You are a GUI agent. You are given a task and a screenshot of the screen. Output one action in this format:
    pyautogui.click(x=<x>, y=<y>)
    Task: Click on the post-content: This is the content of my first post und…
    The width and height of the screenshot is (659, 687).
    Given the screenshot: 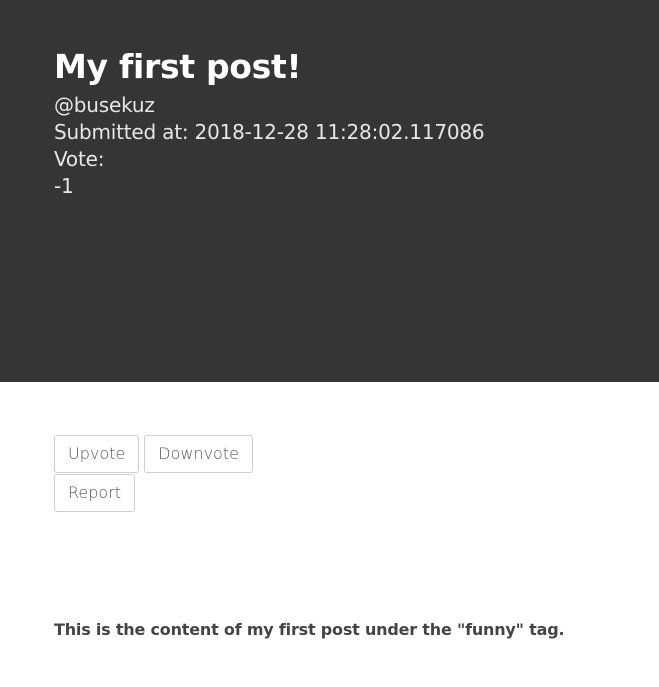 What is the action you would take?
    pyautogui.click(x=309, y=629)
    